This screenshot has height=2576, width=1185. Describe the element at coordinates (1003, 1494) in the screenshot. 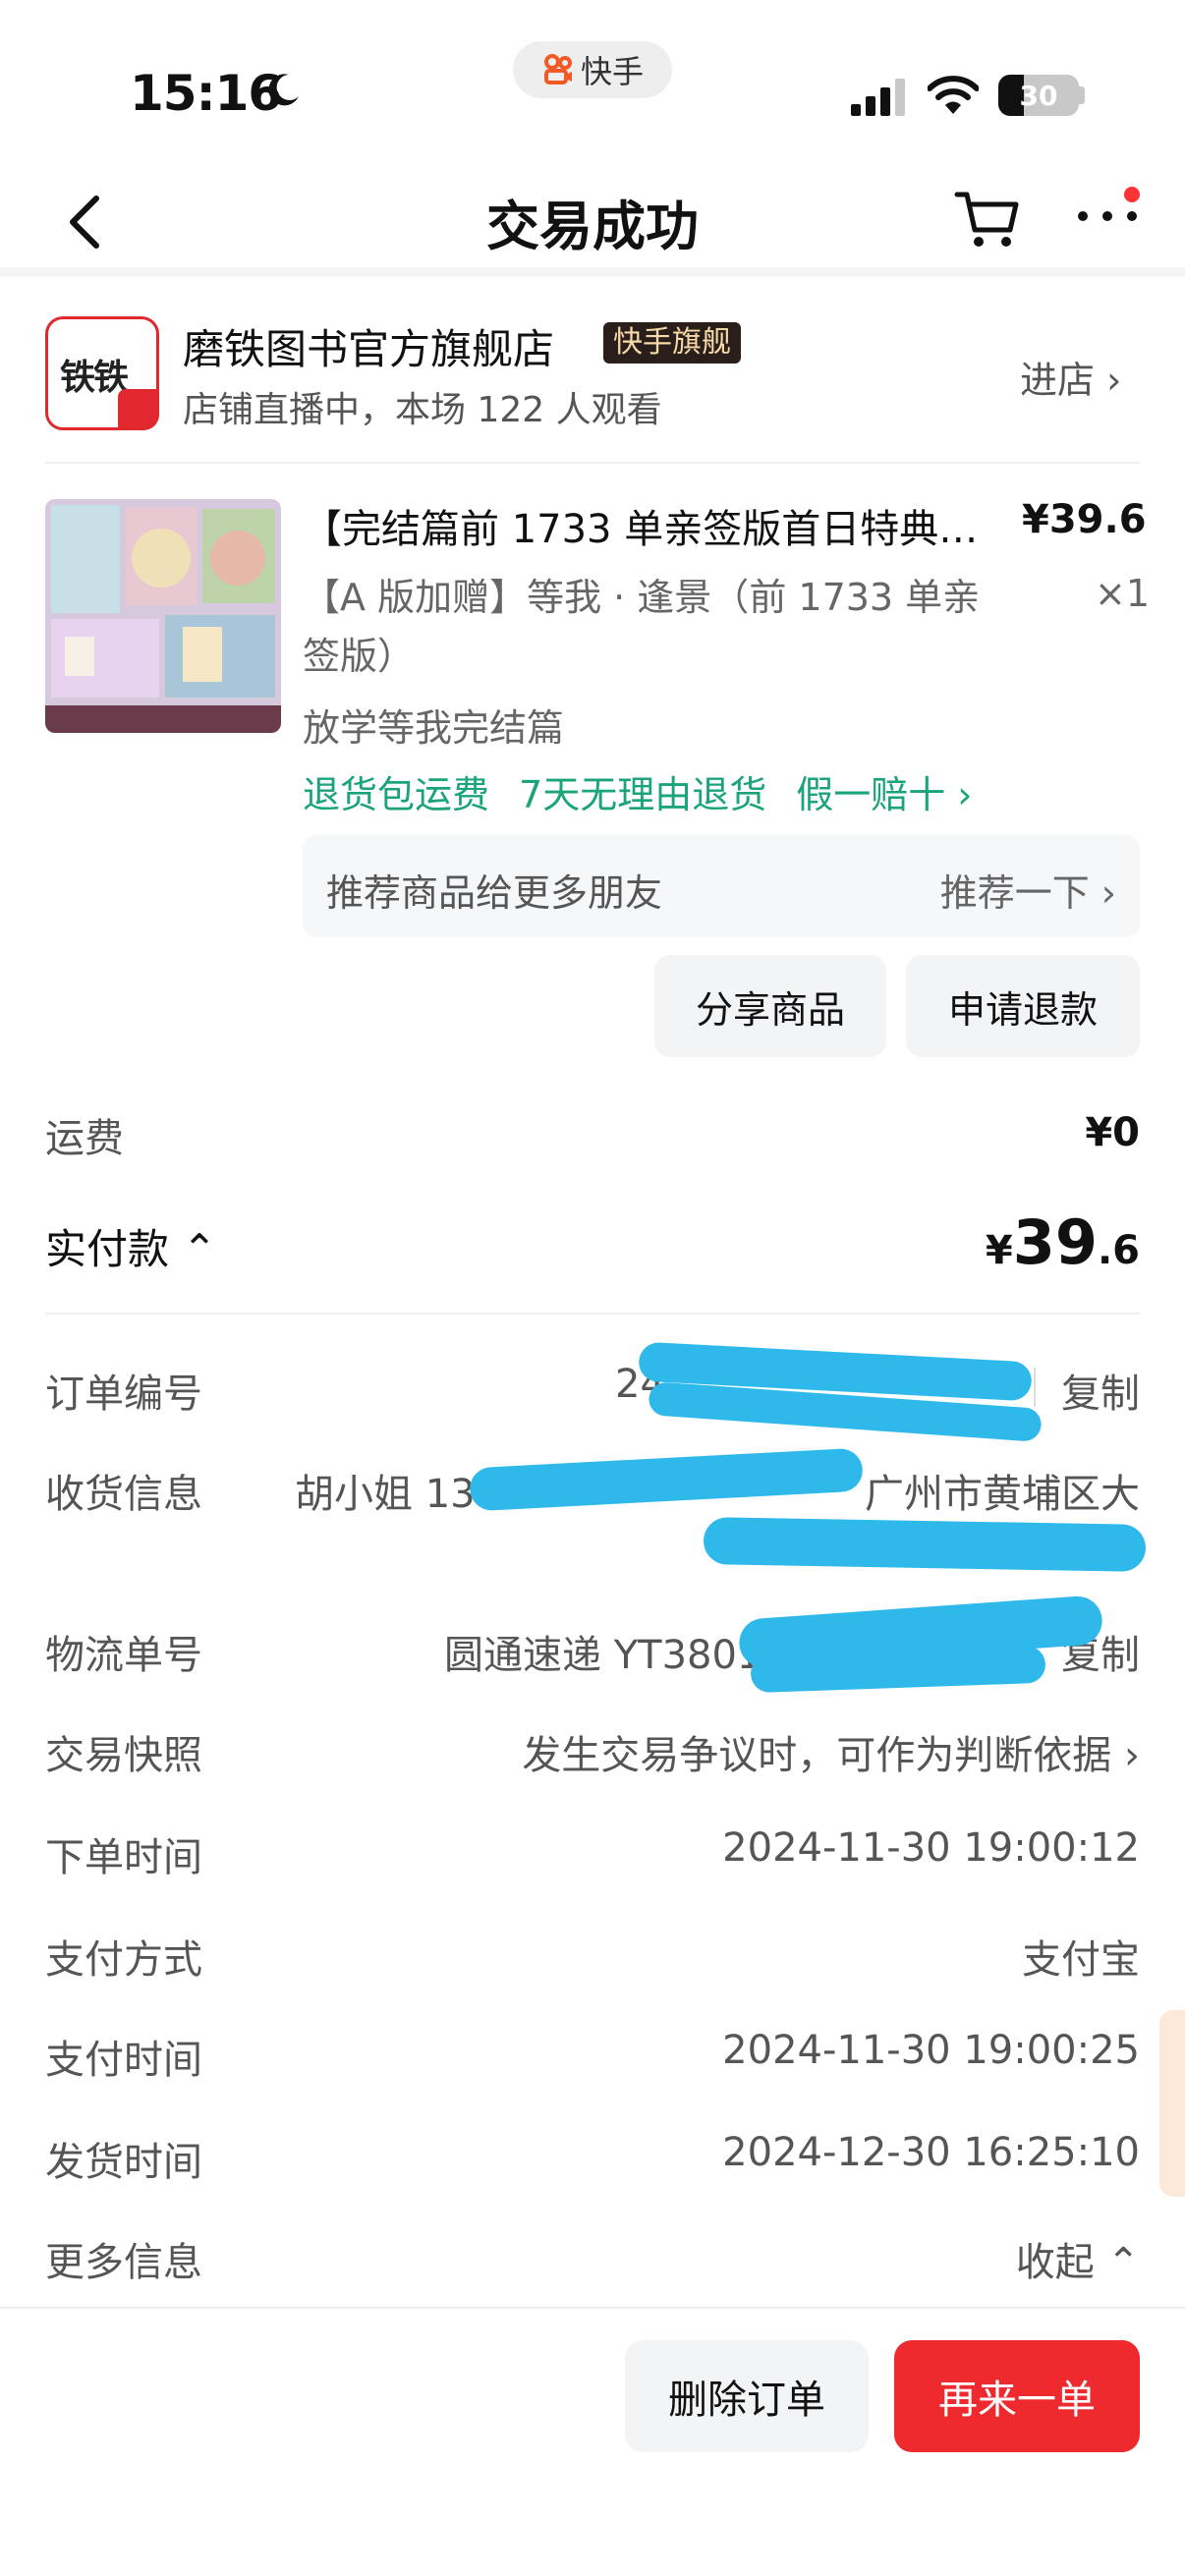

I see `shipping-info-address: 广州市黄埔区大` at that location.